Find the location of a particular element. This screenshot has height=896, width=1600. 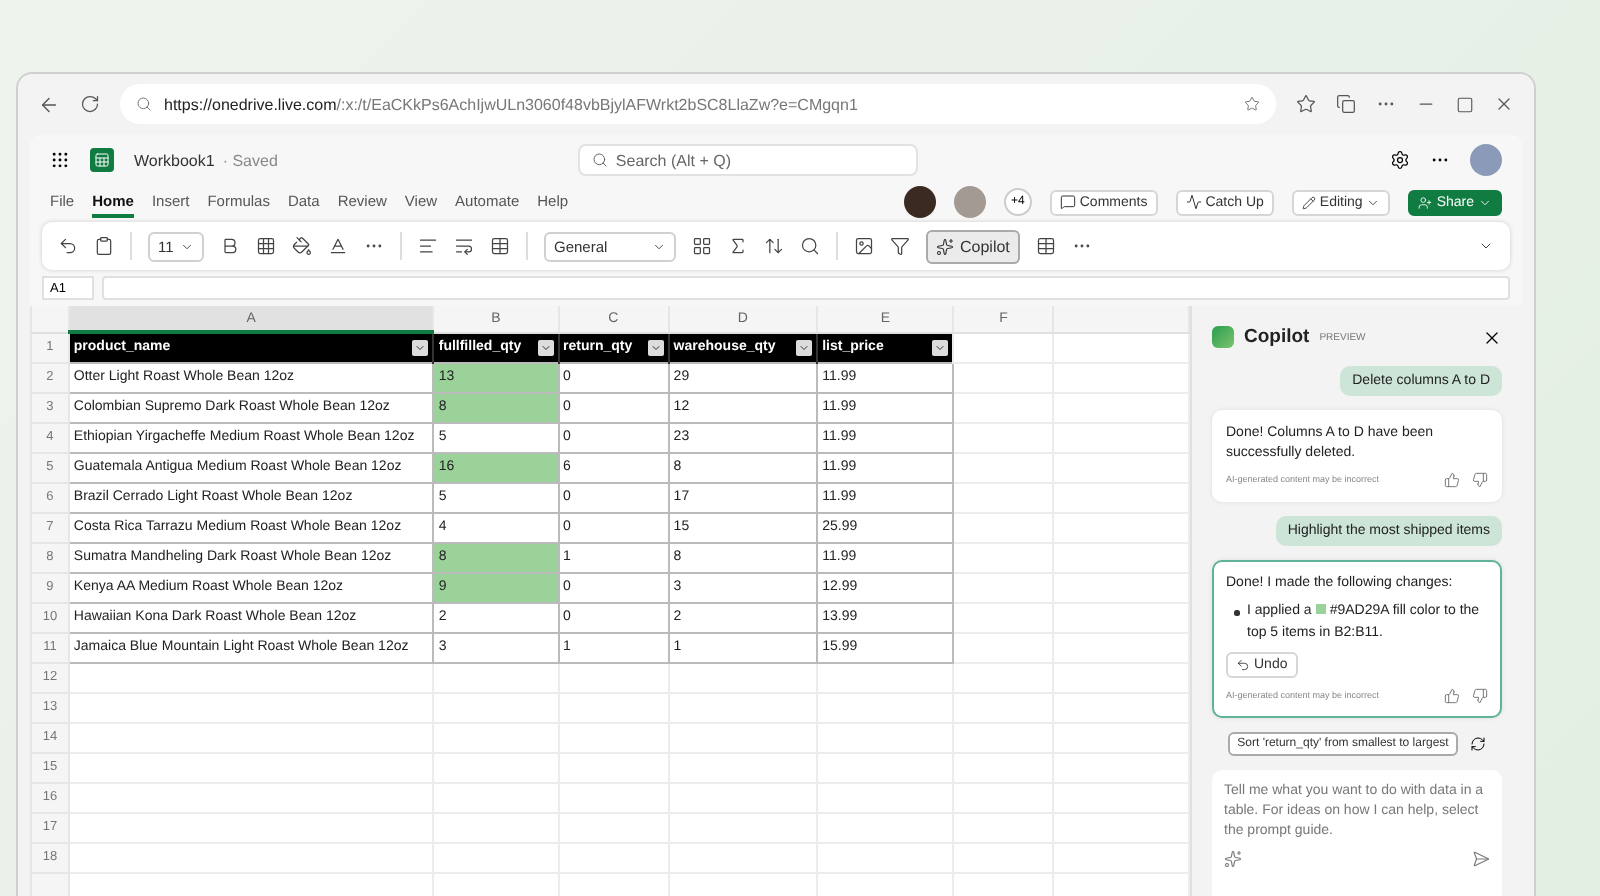

user-avatar is located at coordinates (1486, 160).